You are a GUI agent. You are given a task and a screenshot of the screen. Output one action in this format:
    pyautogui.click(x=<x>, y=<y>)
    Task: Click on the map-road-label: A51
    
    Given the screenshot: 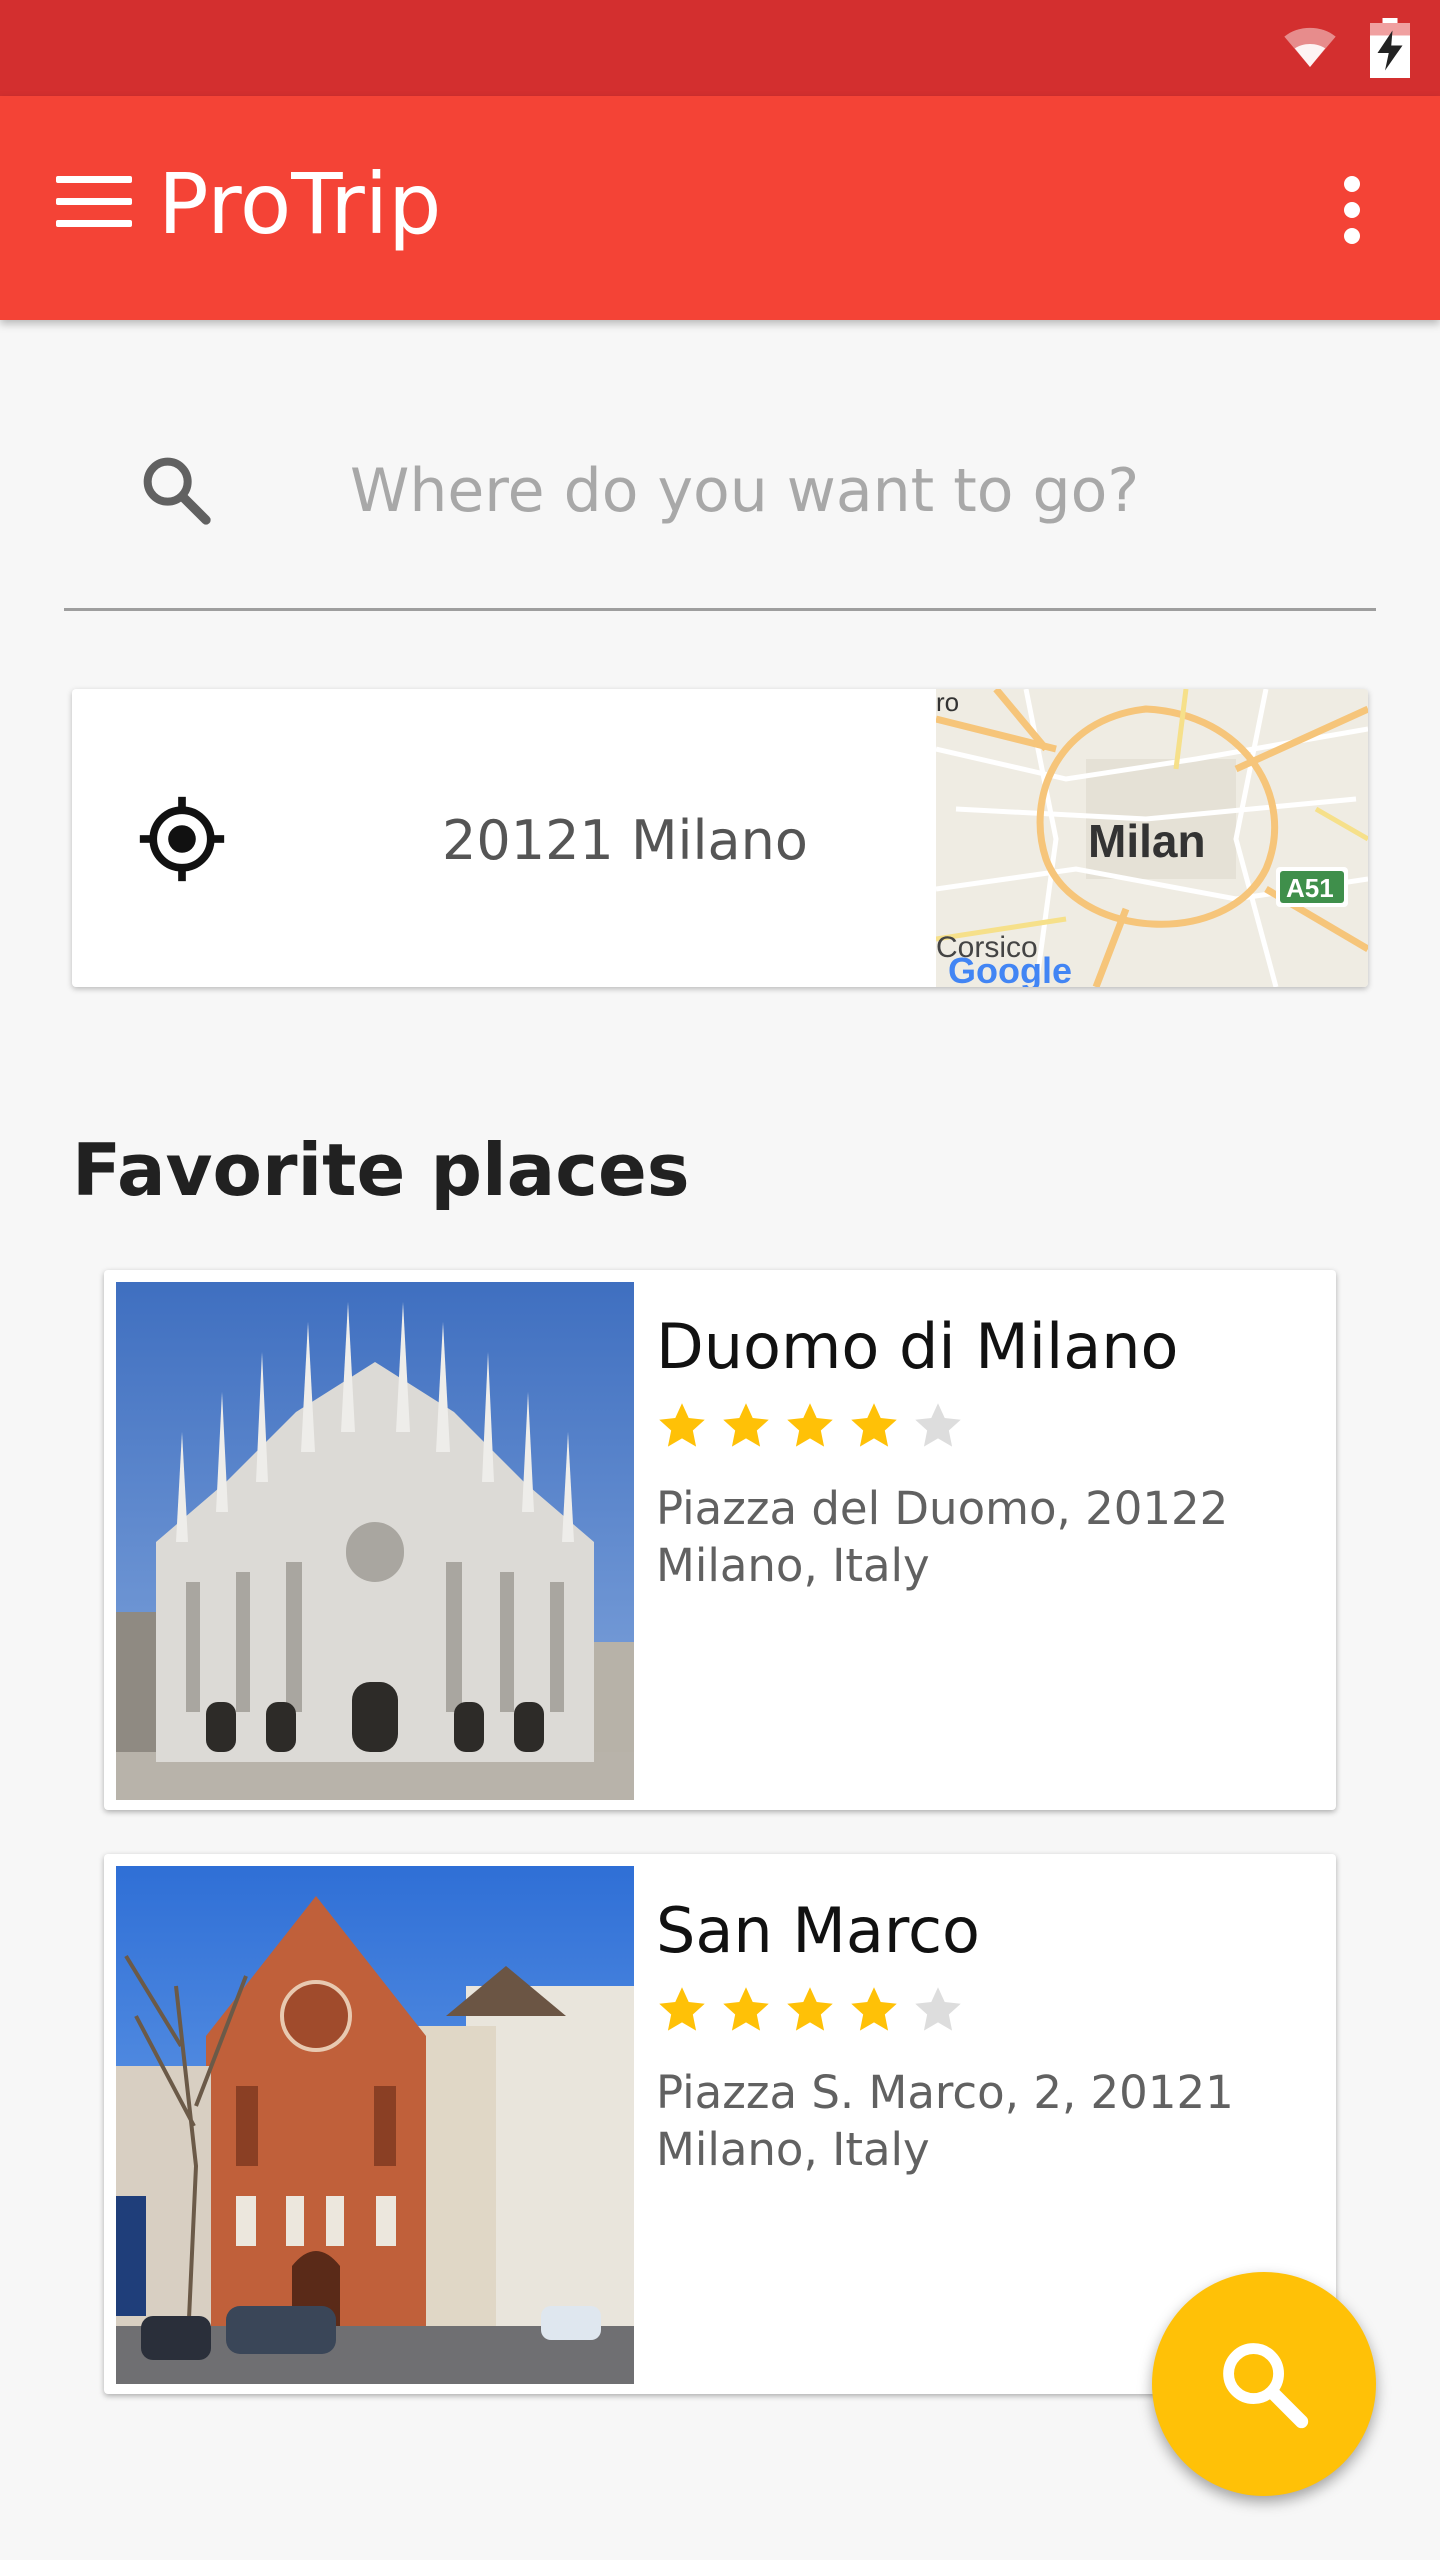 What is the action you would take?
    pyautogui.click(x=1310, y=888)
    